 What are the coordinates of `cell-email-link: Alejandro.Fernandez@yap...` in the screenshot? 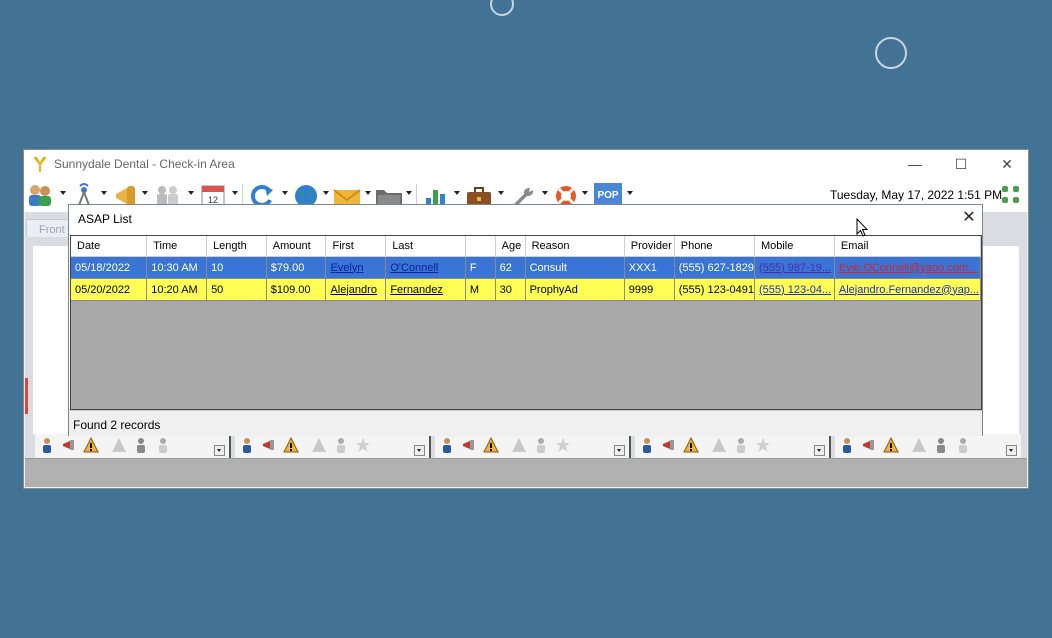 It's located at (907, 289).